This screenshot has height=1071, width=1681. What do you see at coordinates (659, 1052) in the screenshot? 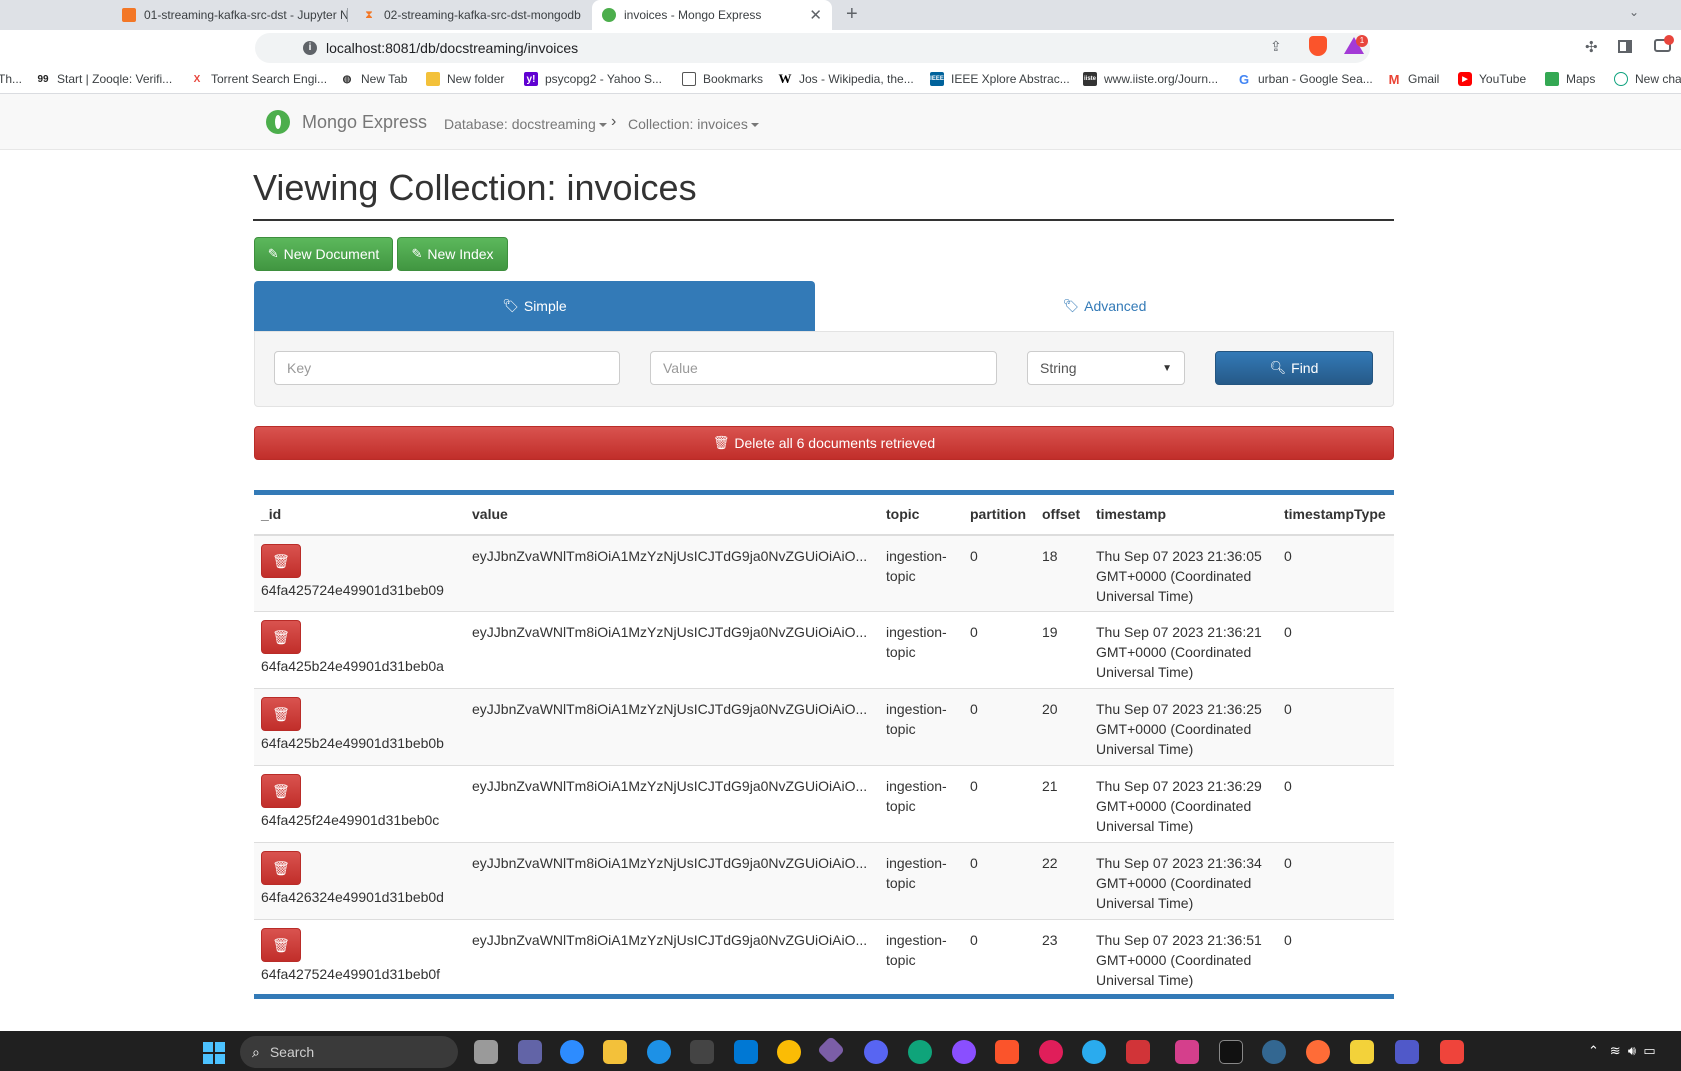
I see `docker-icon` at bounding box center [659, 1052].